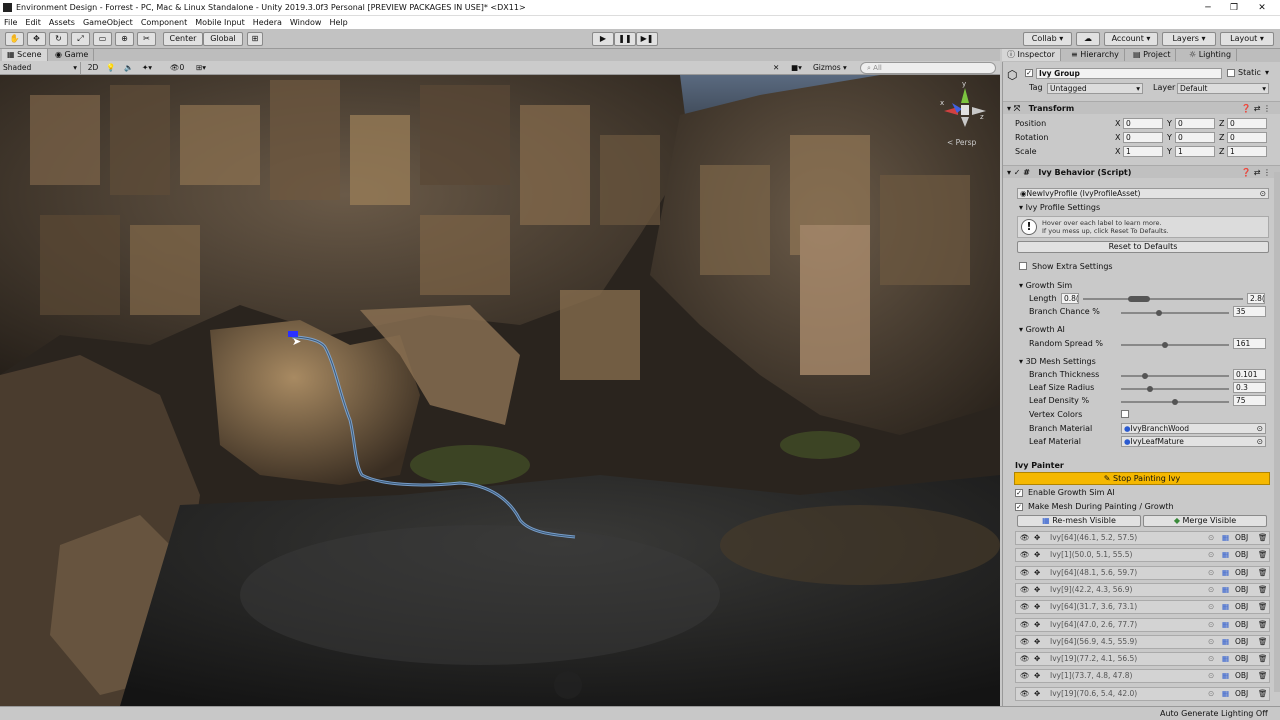 Image resolution: width=1280 pixels, height=720 pixels. What do you see at coordinates (1193, 441) in the screenshot?
I see `leaf-material-field: ●IvyLeafMature ⊙` at bounding box center [1193, 441].